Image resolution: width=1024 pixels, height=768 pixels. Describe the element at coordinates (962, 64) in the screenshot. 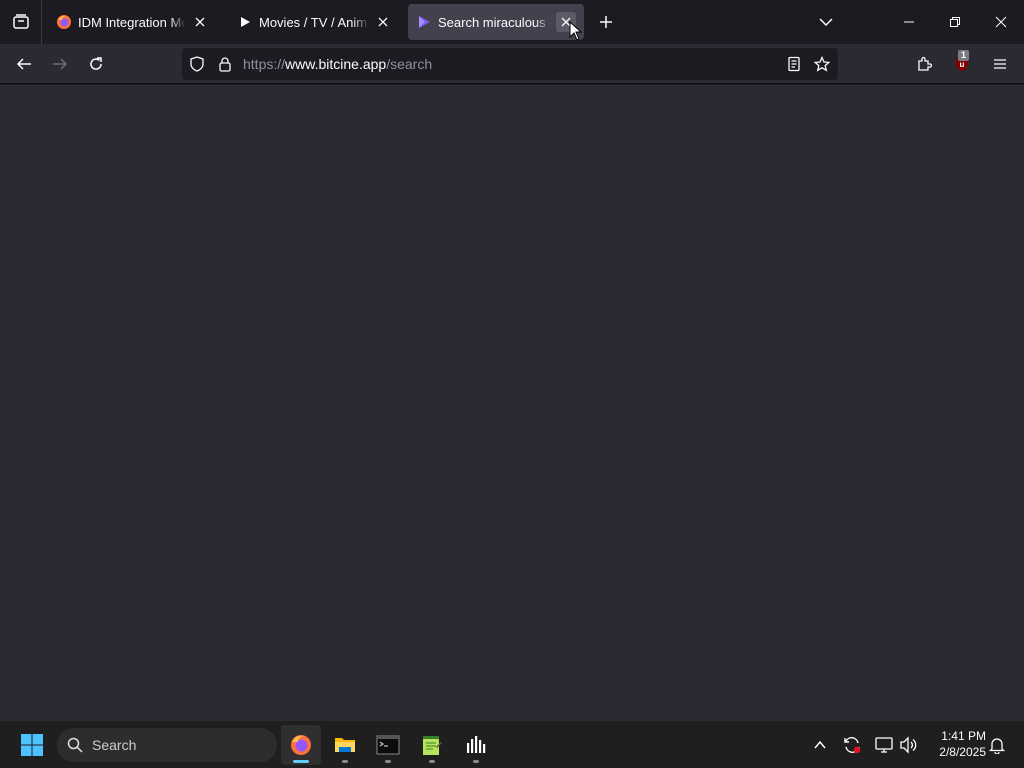

I see `svg-text: u` at that location.